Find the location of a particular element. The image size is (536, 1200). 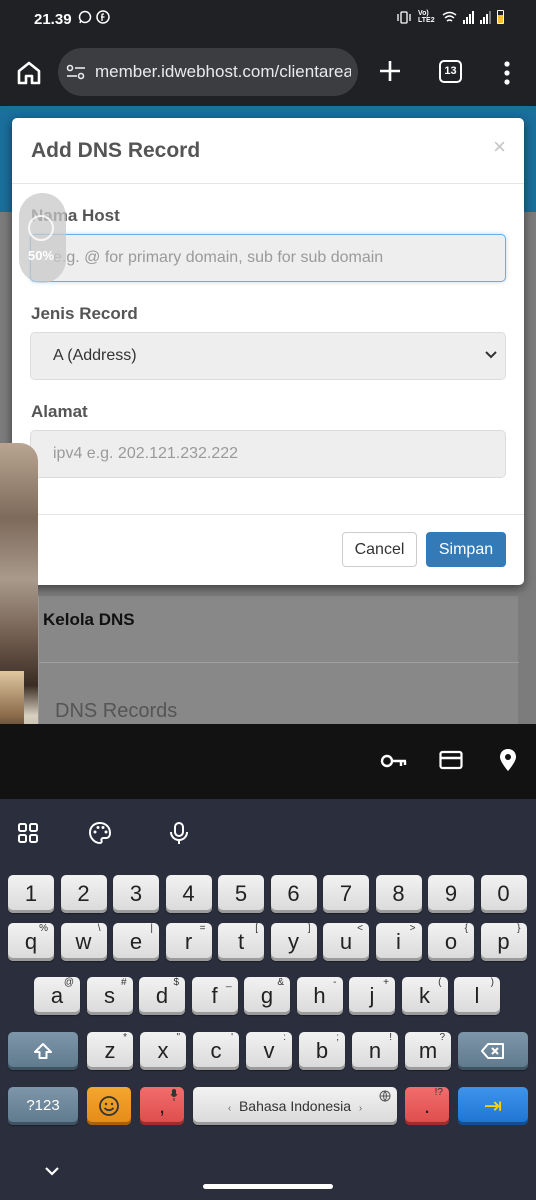

shift-key is located at coordinates (43, 1051).